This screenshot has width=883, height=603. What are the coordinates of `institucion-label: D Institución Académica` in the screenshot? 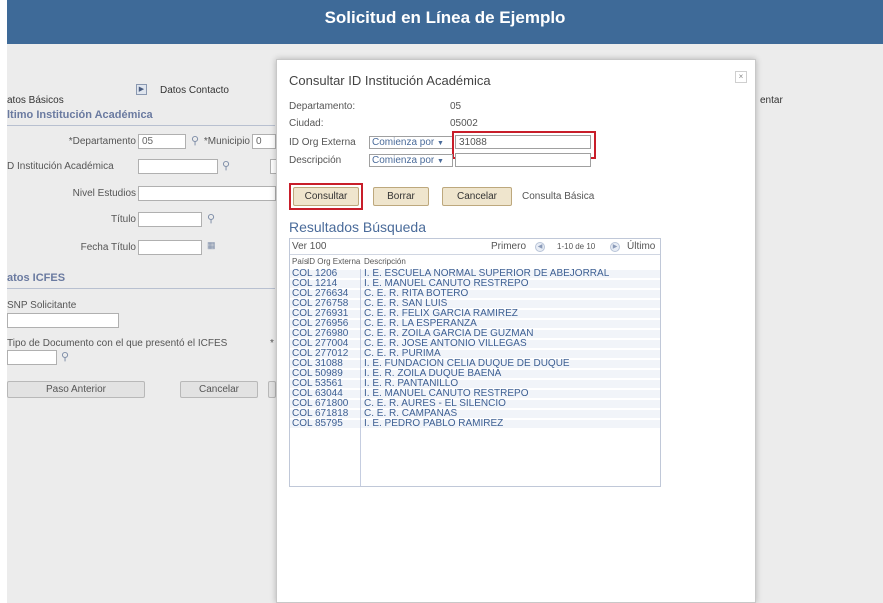 It's located at (60, 166).